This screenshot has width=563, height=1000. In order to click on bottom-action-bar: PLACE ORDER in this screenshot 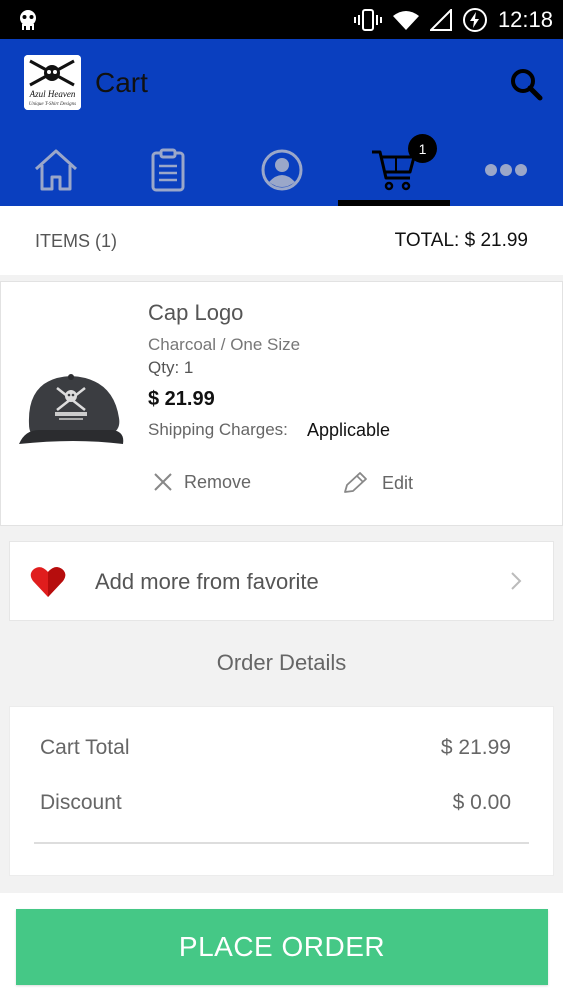, I will do `click(281, 946)`.